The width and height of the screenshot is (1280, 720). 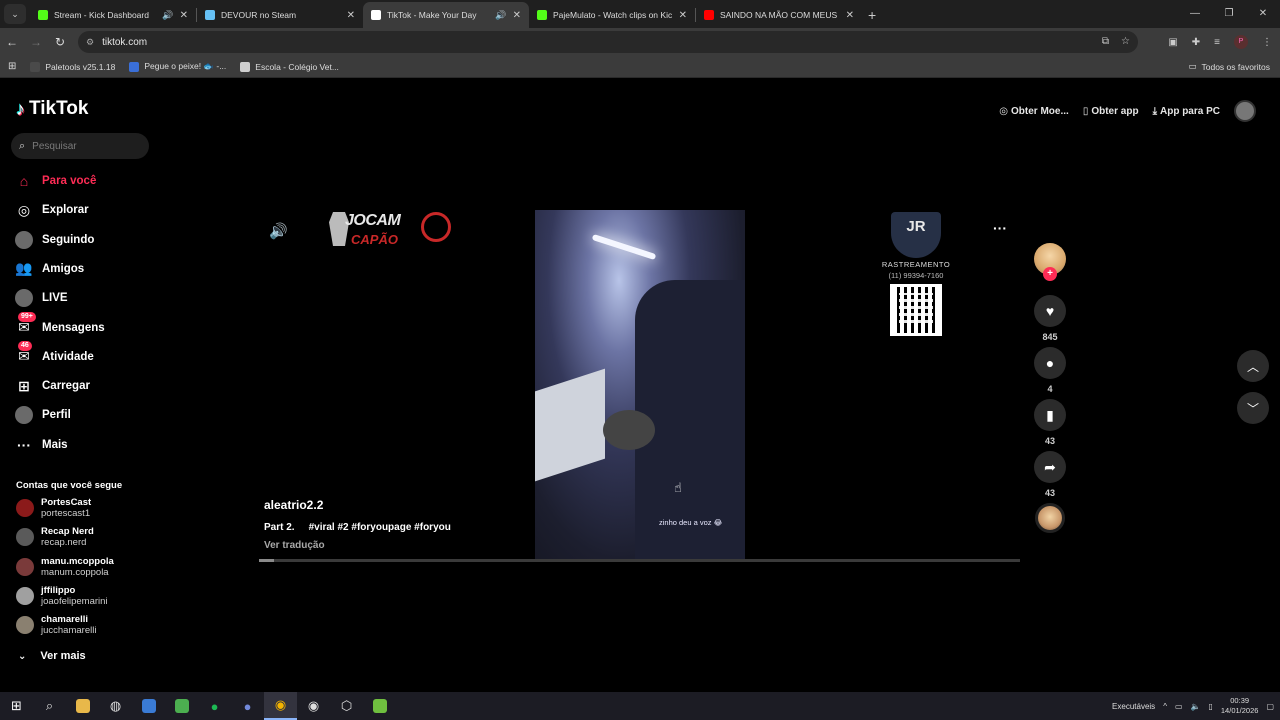 What do you see at coordinates (294, 545) in the screenshot?
I see `see-translation-link: Ver tradução` at bounding box center [294, 545].